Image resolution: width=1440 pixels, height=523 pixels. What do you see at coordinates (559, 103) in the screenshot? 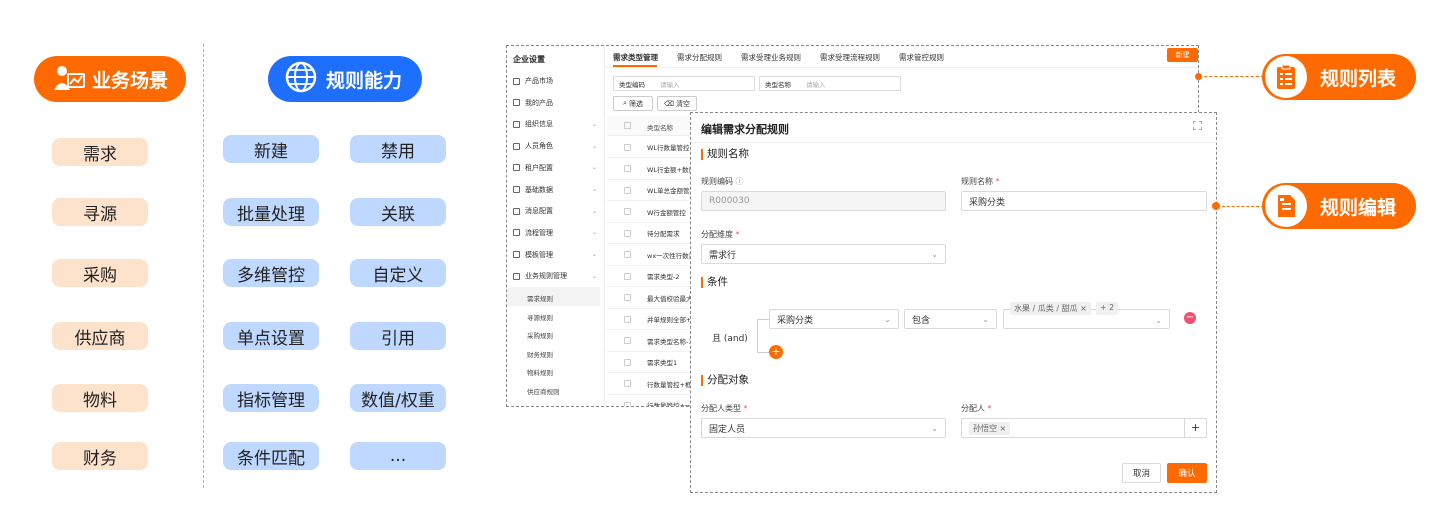
I see `sidebar-item-2: 我的产品` at bounding box center [559, 103].